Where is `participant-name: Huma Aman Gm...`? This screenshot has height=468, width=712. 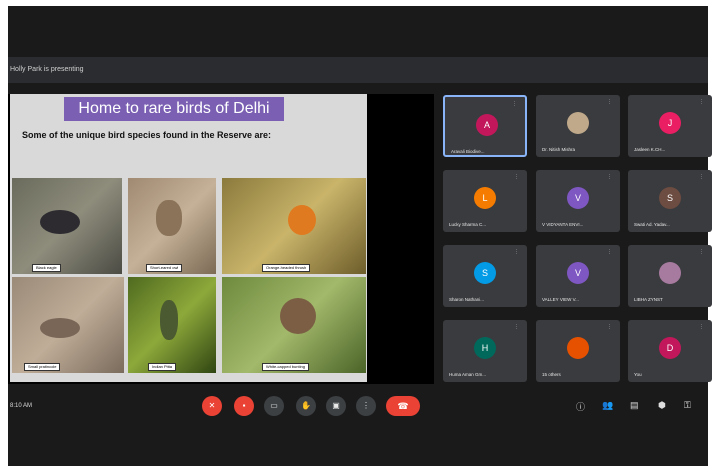 participant-name: Huma Aman Gm... is located at coordinates (468, 374).